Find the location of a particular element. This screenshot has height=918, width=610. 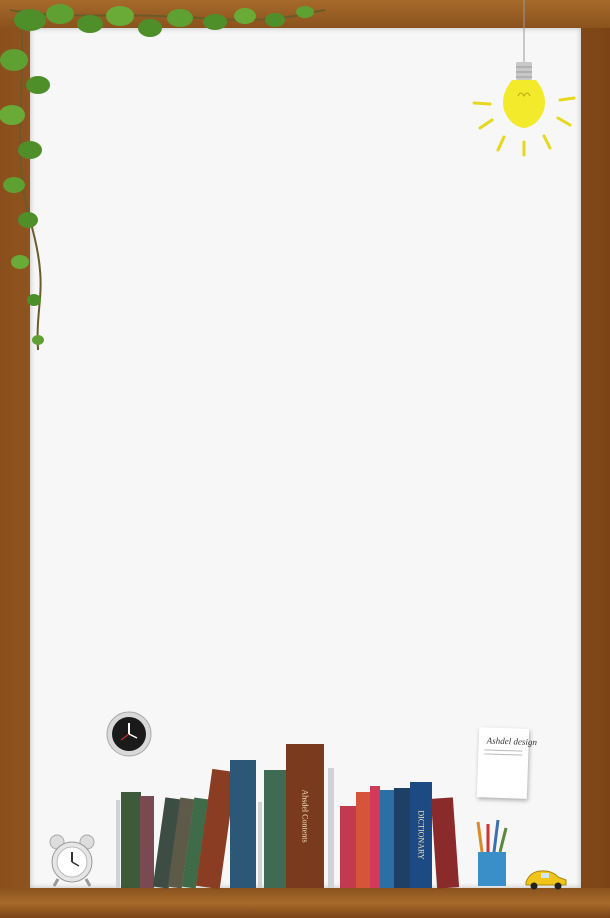

toy-car-icon is located at coordinates (546, 880).